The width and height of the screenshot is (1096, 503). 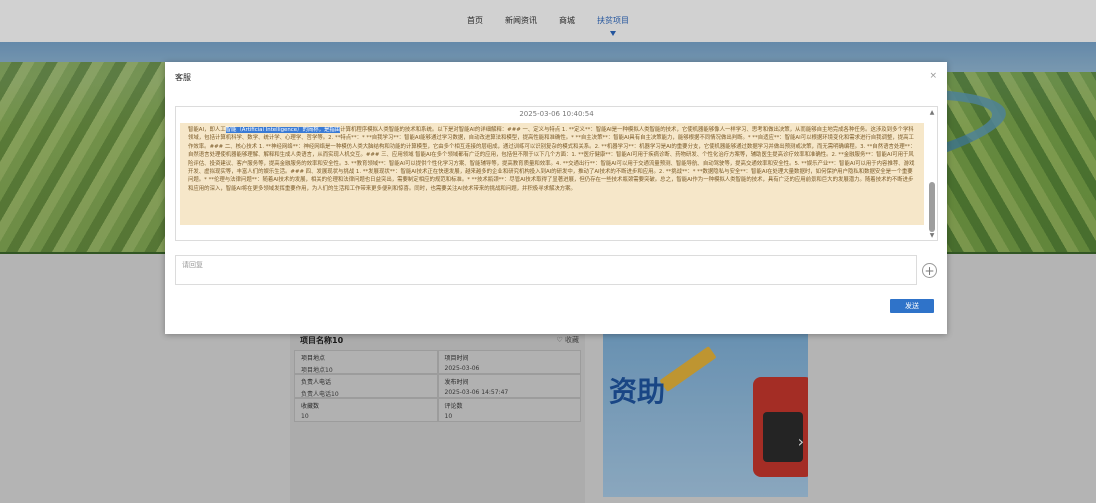 What do you see at coordinates (283, 130) in the screenshot?
I see `message-selected-text: 智能（Artificial Intelligence）的简称，是指由` at bounding box center [283, 130].